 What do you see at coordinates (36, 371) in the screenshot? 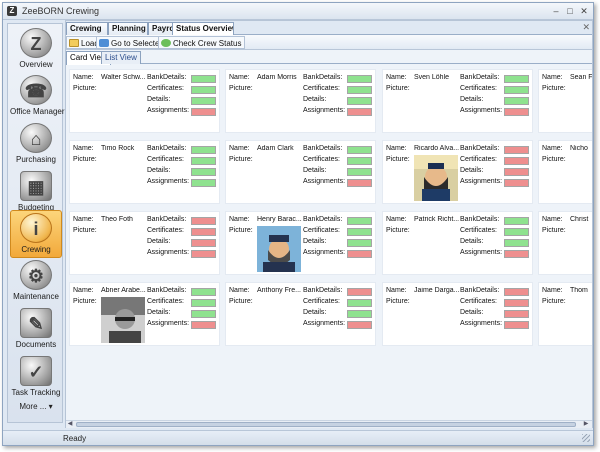
I see `task-tracking-icon: ✓` at bounding box center [36, 371].